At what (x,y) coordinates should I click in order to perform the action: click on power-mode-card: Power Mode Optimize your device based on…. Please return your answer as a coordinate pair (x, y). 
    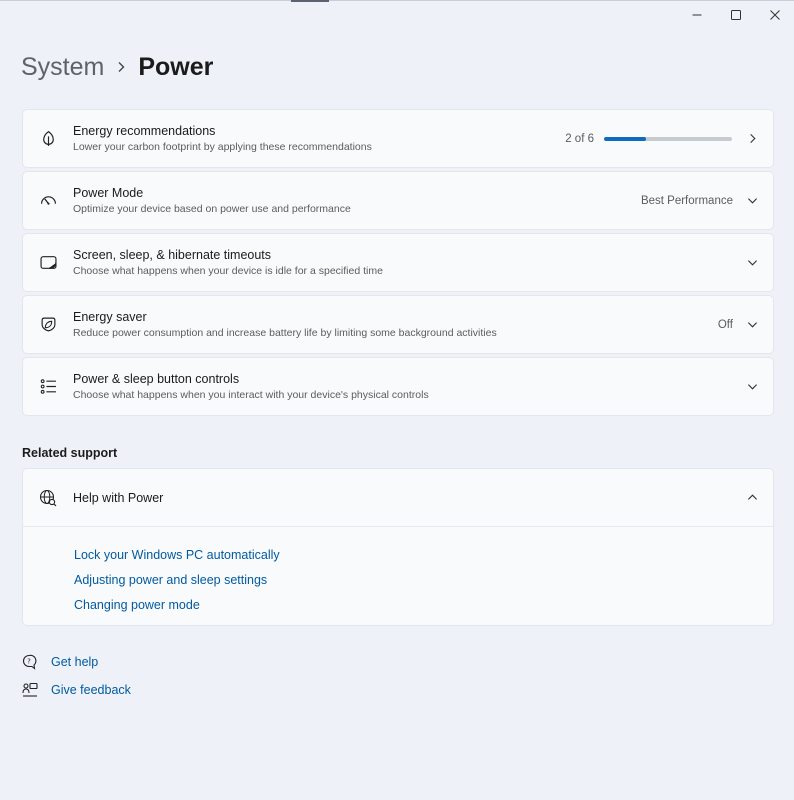
    Looking at the image, I should click on (398, 200).